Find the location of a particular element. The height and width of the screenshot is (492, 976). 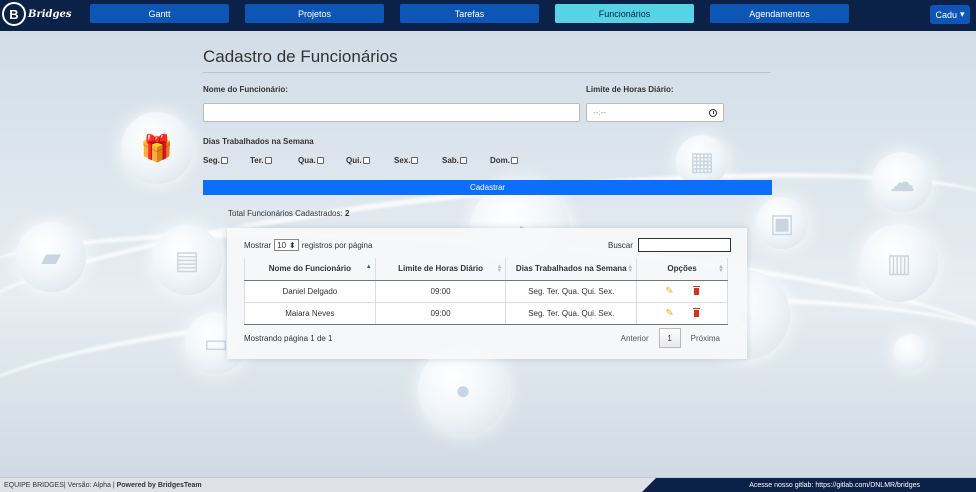

pagination: Anterior 1 Próxima is located at coordinates (670, 338).